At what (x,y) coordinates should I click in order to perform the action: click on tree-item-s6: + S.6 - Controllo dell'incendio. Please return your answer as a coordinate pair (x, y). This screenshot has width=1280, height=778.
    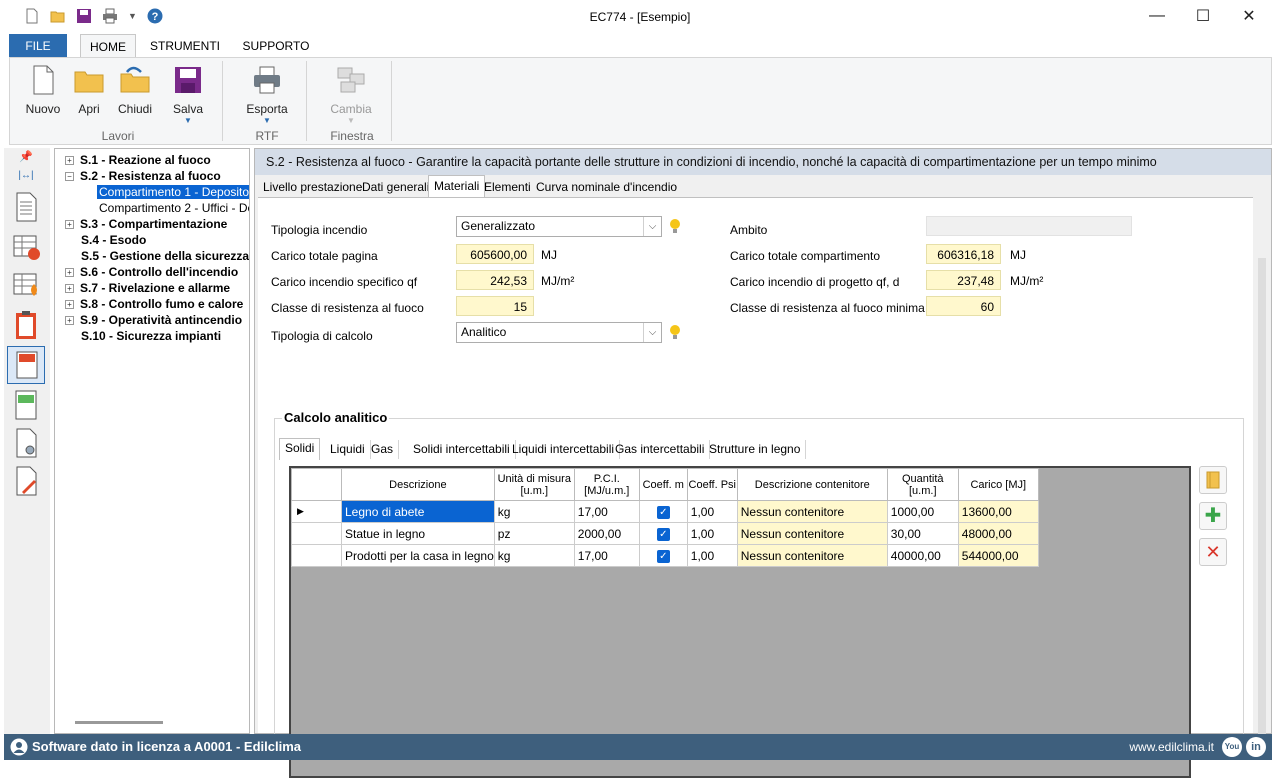
    Looking at the image, I should click on (151, 272).